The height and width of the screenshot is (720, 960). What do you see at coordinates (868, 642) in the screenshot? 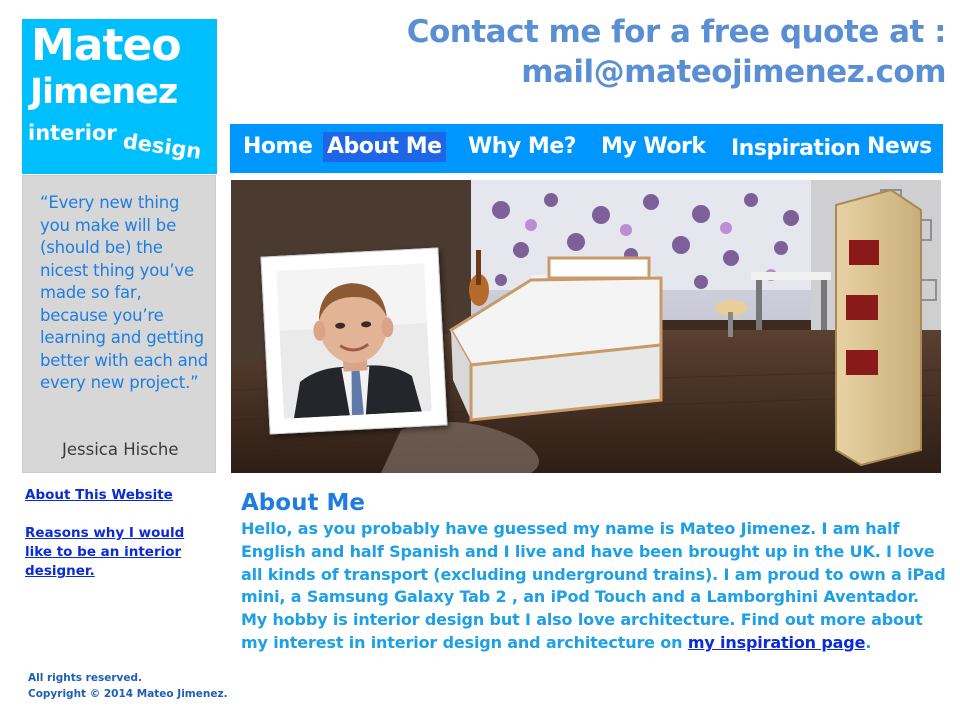
I see `about-paragraph-2-end: .` at bounding box center [868, 642].